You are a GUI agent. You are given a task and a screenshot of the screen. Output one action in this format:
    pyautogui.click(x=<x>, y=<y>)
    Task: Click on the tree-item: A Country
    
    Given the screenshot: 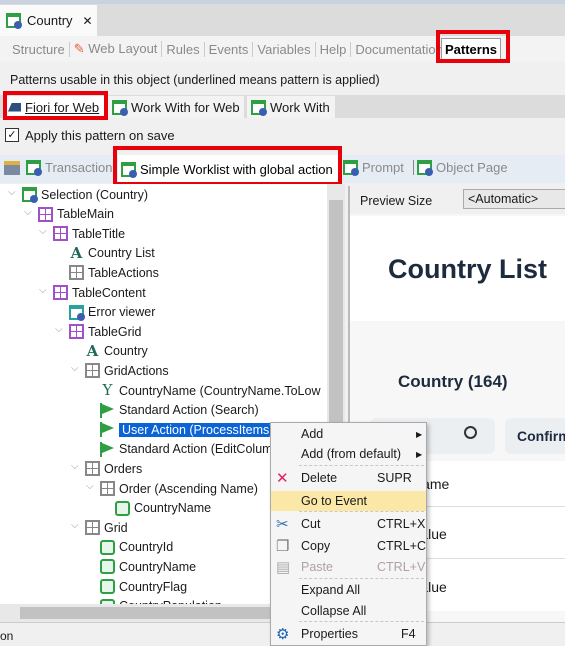 What is the action you would take?
    pyautogui.click(x=116, y=351)
    